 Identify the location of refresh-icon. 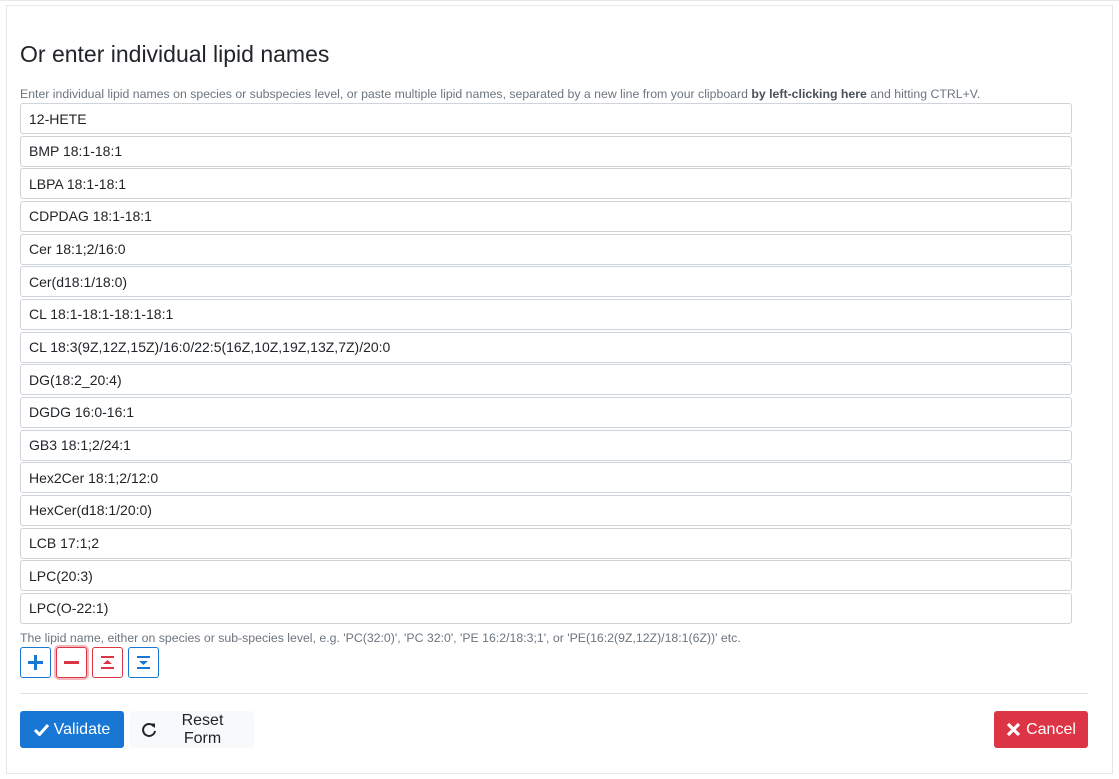
(149, 730).